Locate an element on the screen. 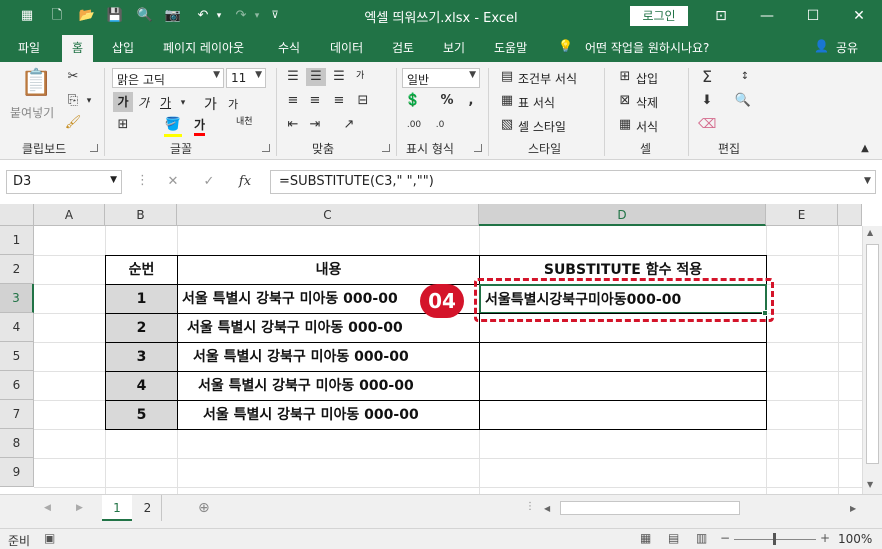  align-top-icon: ☰ is located at coordinates (293, 77).